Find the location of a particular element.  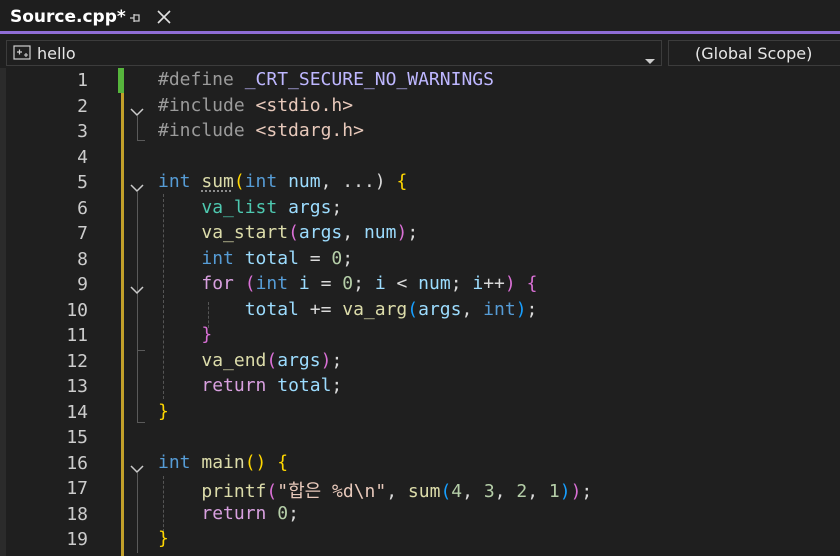

code-token: 3 is located at coordinates (489, 491).